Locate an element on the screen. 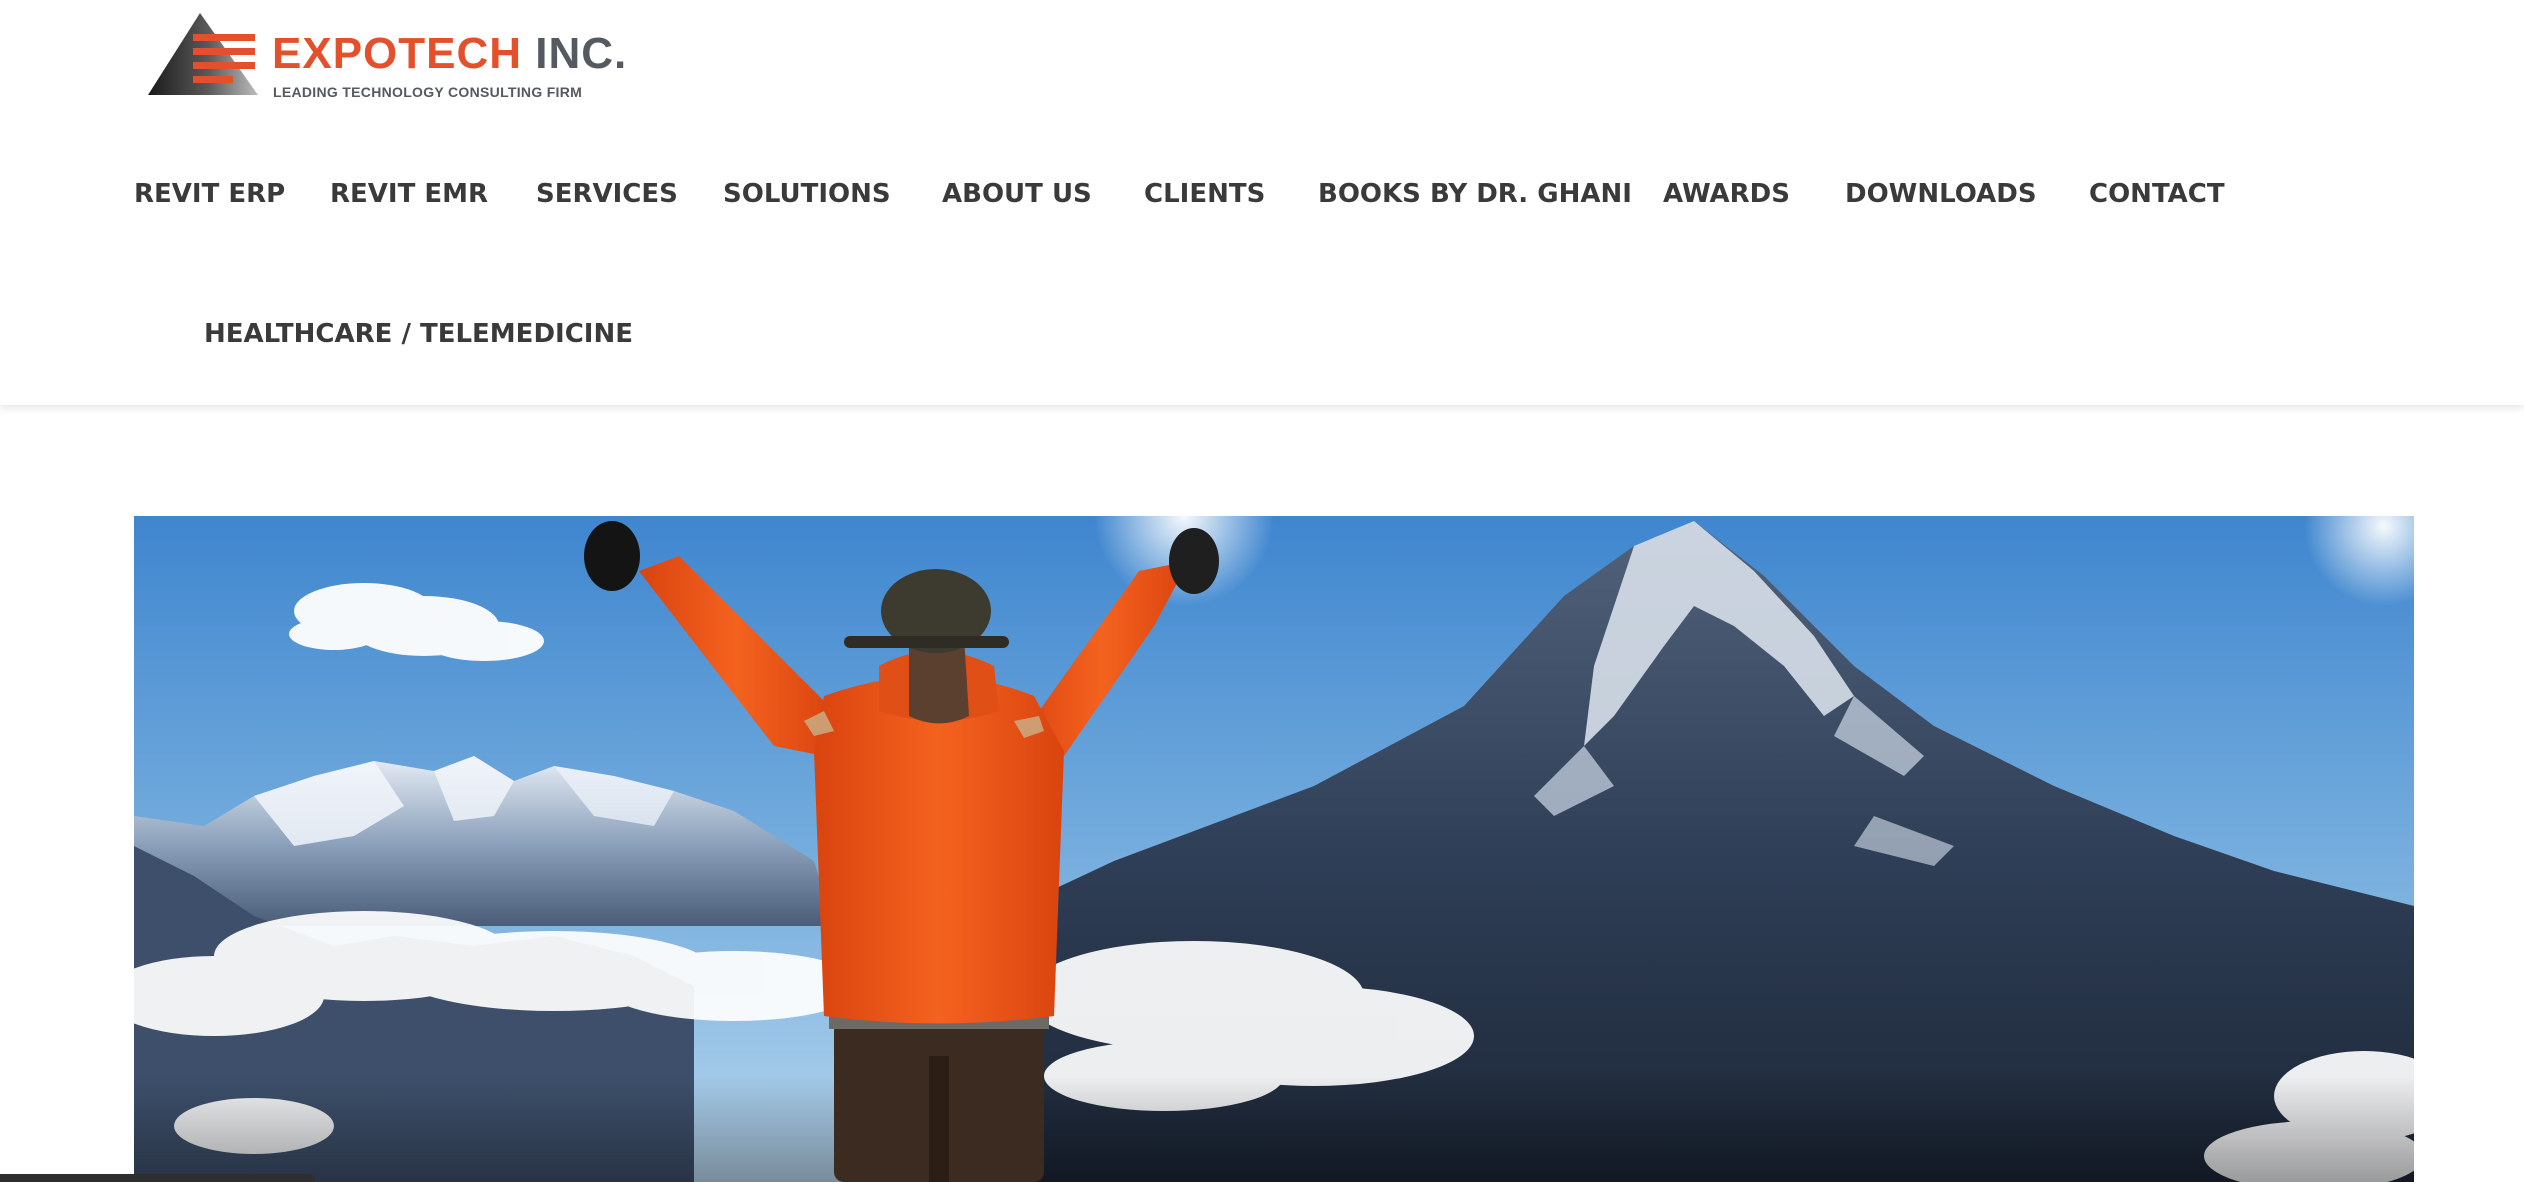  nav-item-healthcare-telemedicine: HEALTHCARE / TELEMEDICINE is located at coordinates (418, 334).